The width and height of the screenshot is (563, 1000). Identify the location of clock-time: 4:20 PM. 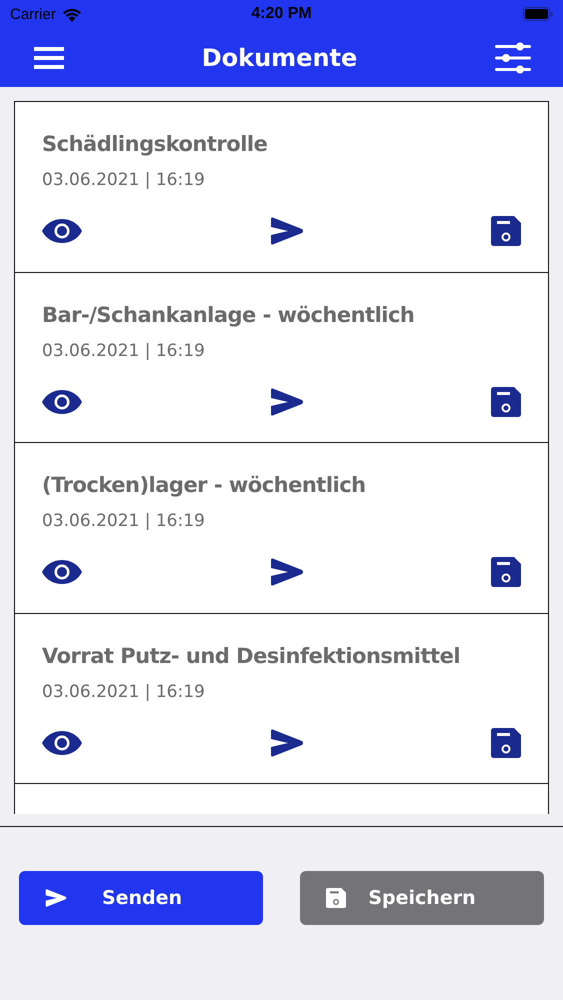
(281, 14).